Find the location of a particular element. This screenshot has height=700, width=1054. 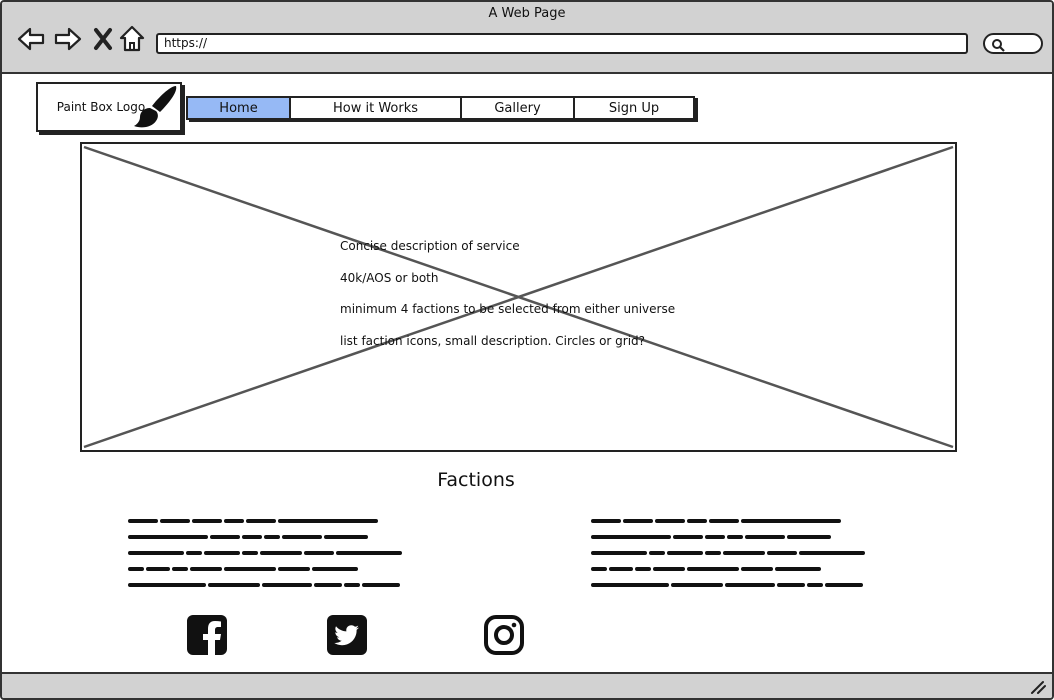

close-x-icon is located at coordinates (105, 39).